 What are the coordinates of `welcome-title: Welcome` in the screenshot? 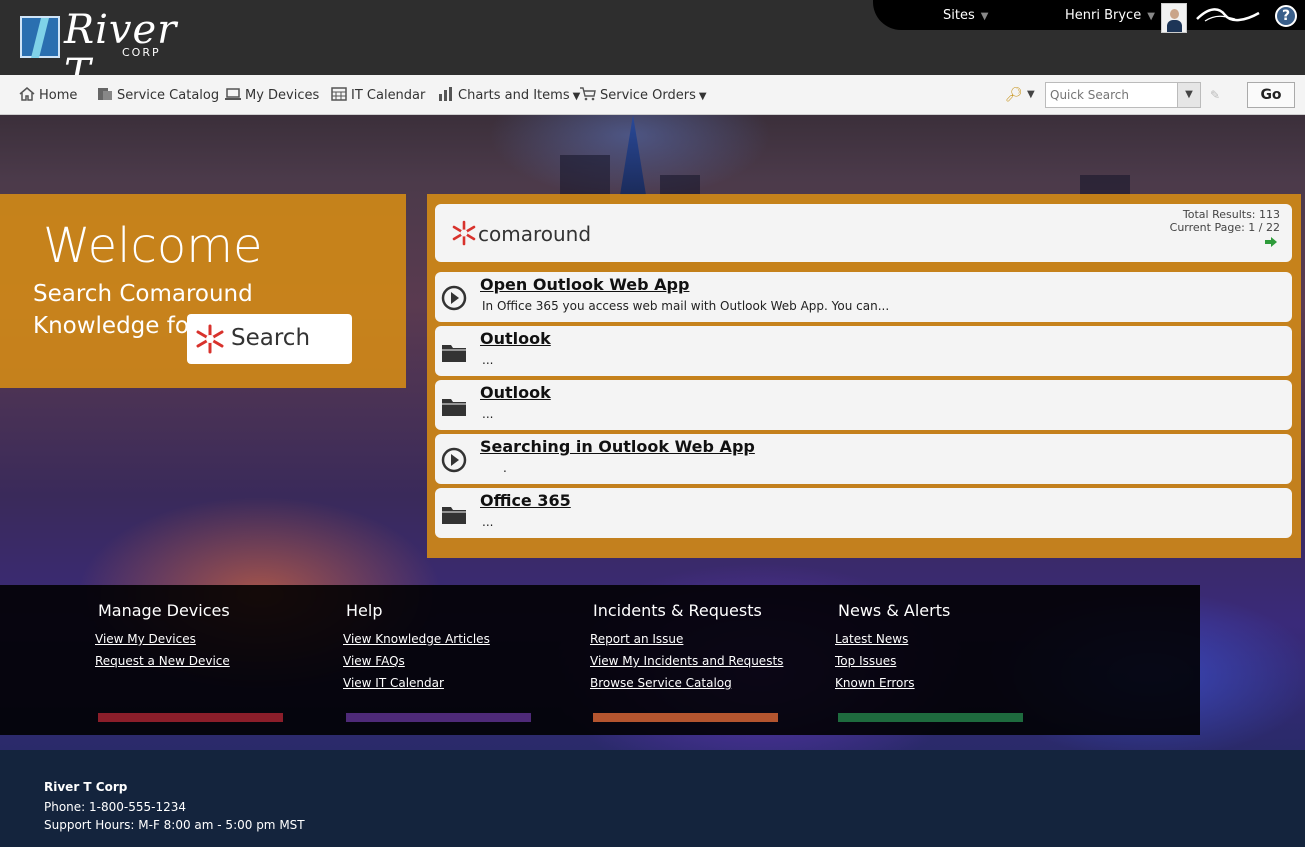 It's located at (153, 246).